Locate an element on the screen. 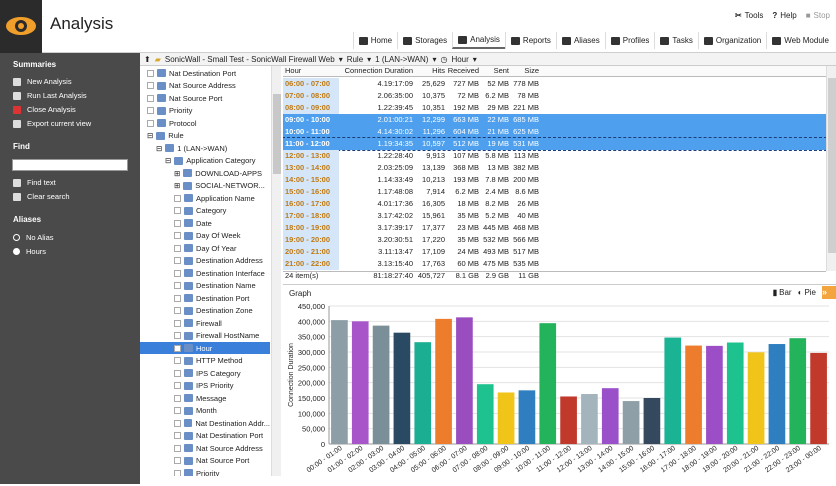 The image size is (836, 486). tree-item: Firewall is located at coordinates (205, 323).